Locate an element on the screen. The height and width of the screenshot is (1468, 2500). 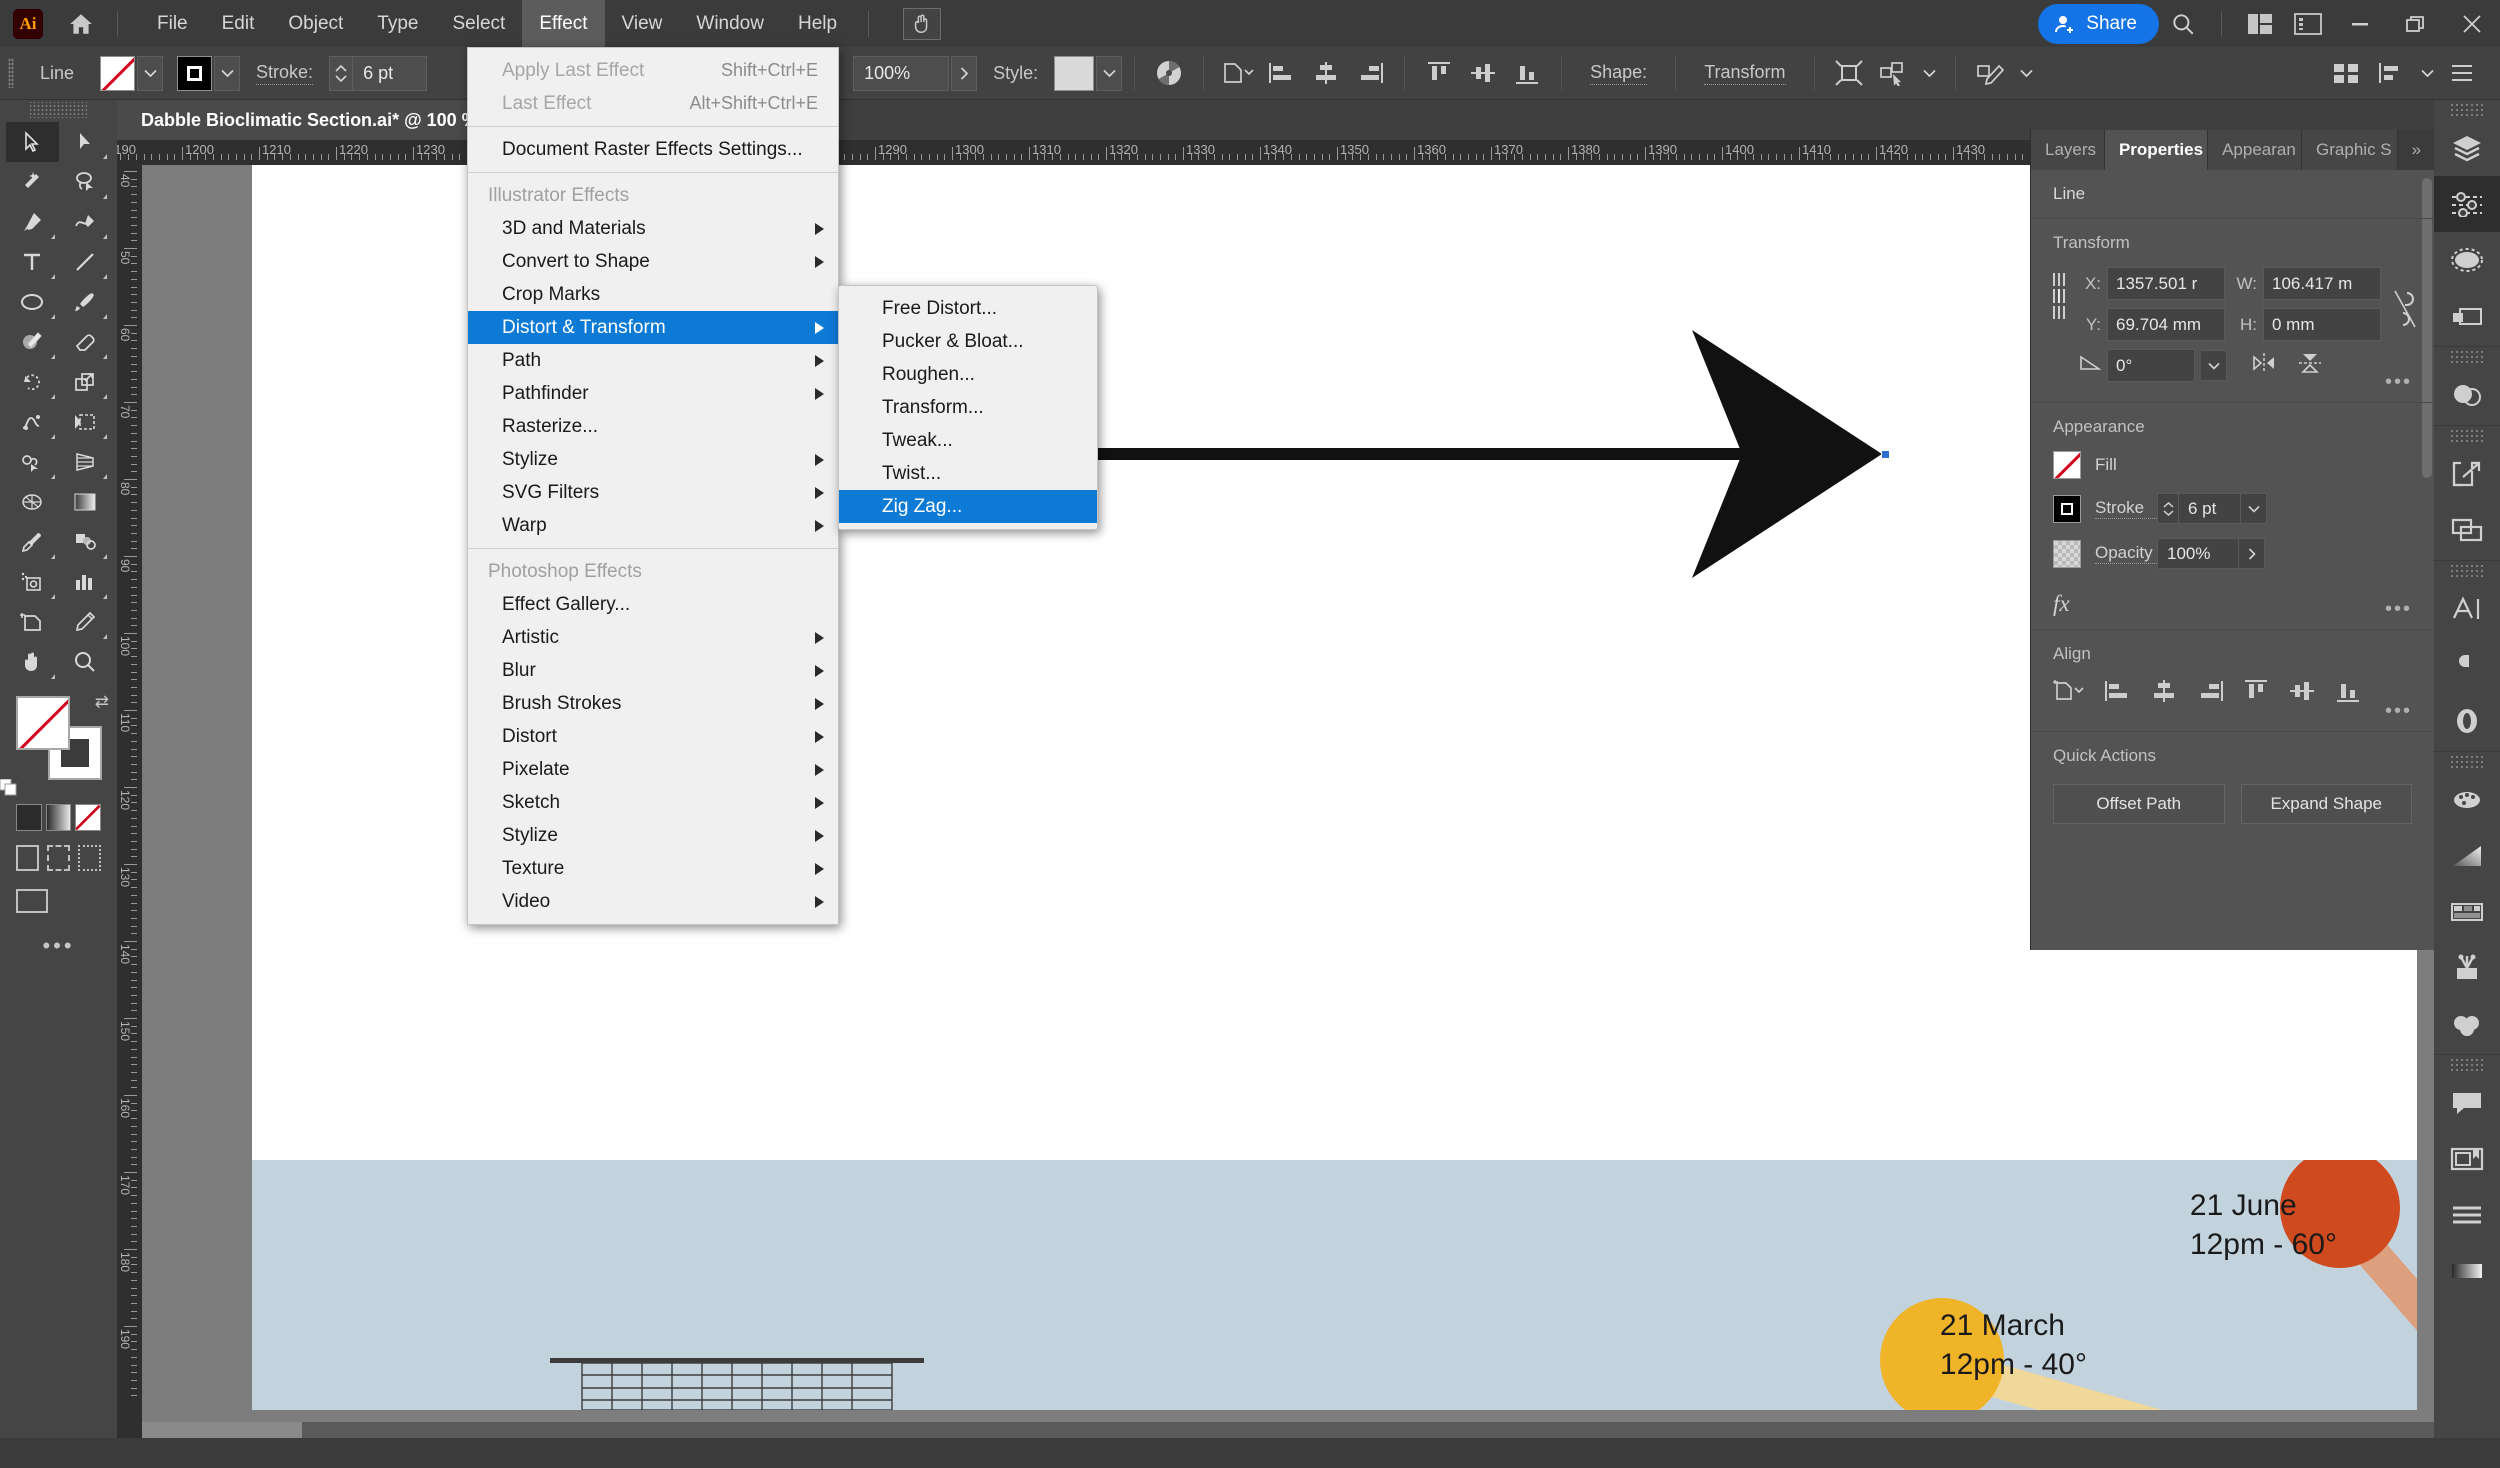
zoom-tool is located at coordinates (85, 662).